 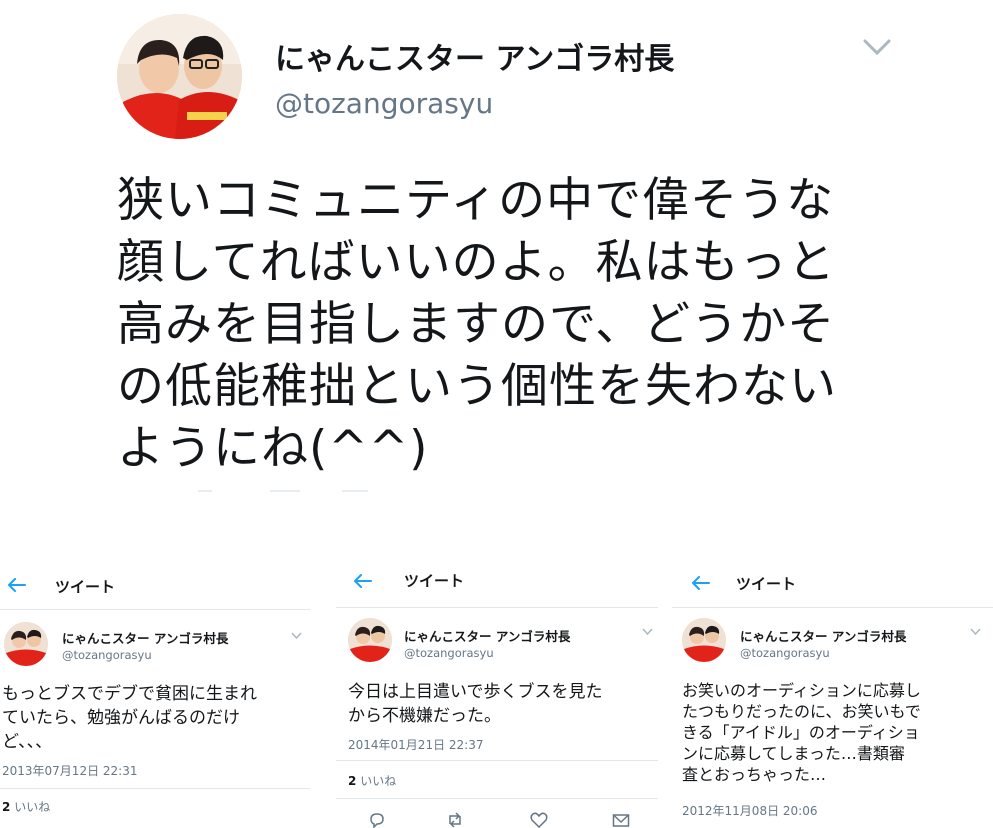 I want to click on tweet-text-line: ど、、、, so click(x=27, y=742).